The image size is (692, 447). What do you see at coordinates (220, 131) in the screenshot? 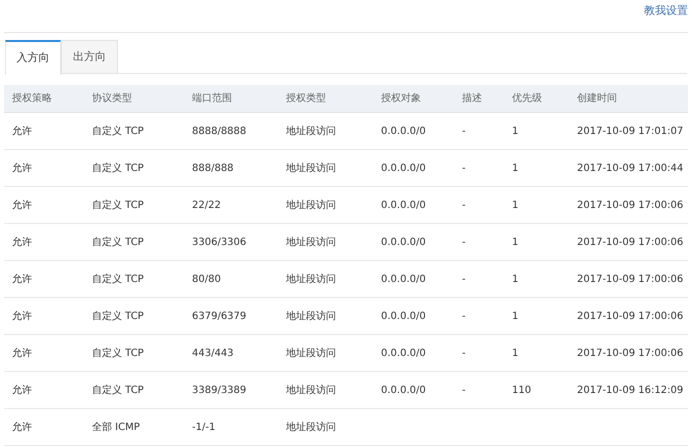
I see `table-cell-text: 8888/8888` at bounding box center [220, 131].